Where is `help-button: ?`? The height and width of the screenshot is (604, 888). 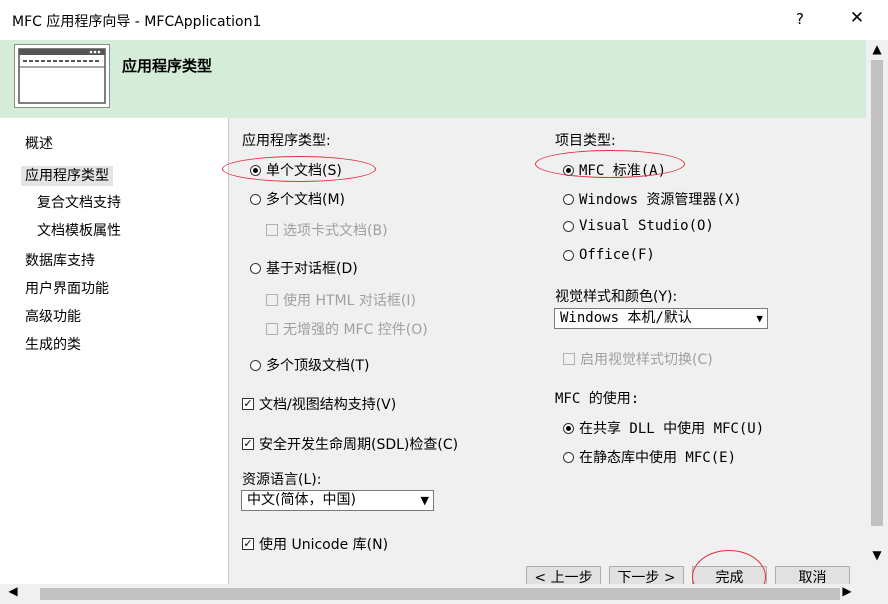 help-button: ? is located at coordinates (800, 21).